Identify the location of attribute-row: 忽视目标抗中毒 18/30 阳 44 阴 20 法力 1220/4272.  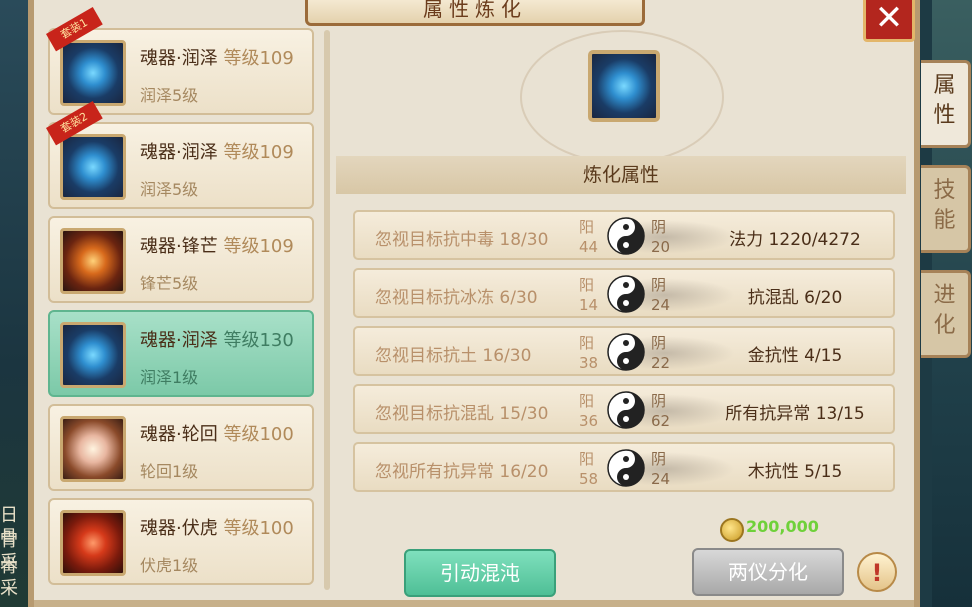
(624, 235).